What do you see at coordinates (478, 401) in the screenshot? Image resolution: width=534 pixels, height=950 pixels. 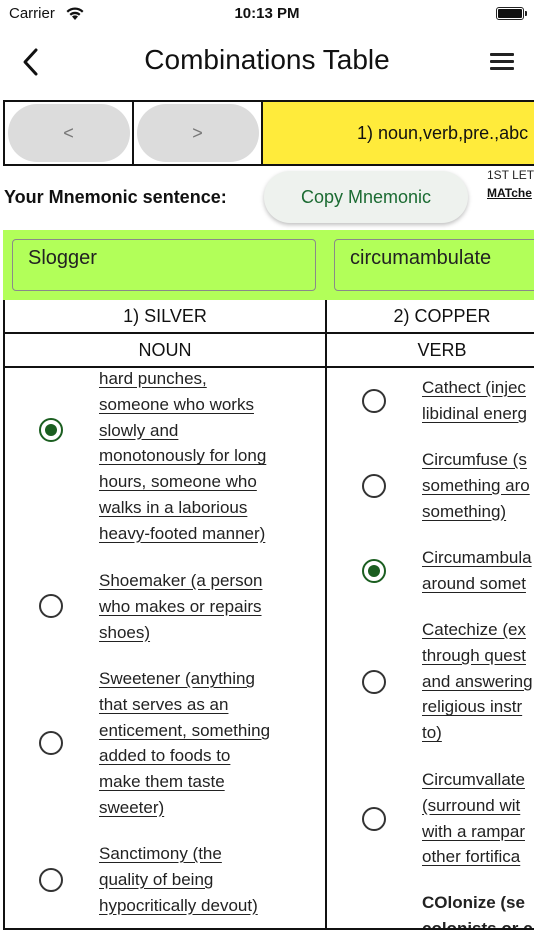 I see `option-text: Cathect (injec libidinal energ` at bounding box center [478, 401].